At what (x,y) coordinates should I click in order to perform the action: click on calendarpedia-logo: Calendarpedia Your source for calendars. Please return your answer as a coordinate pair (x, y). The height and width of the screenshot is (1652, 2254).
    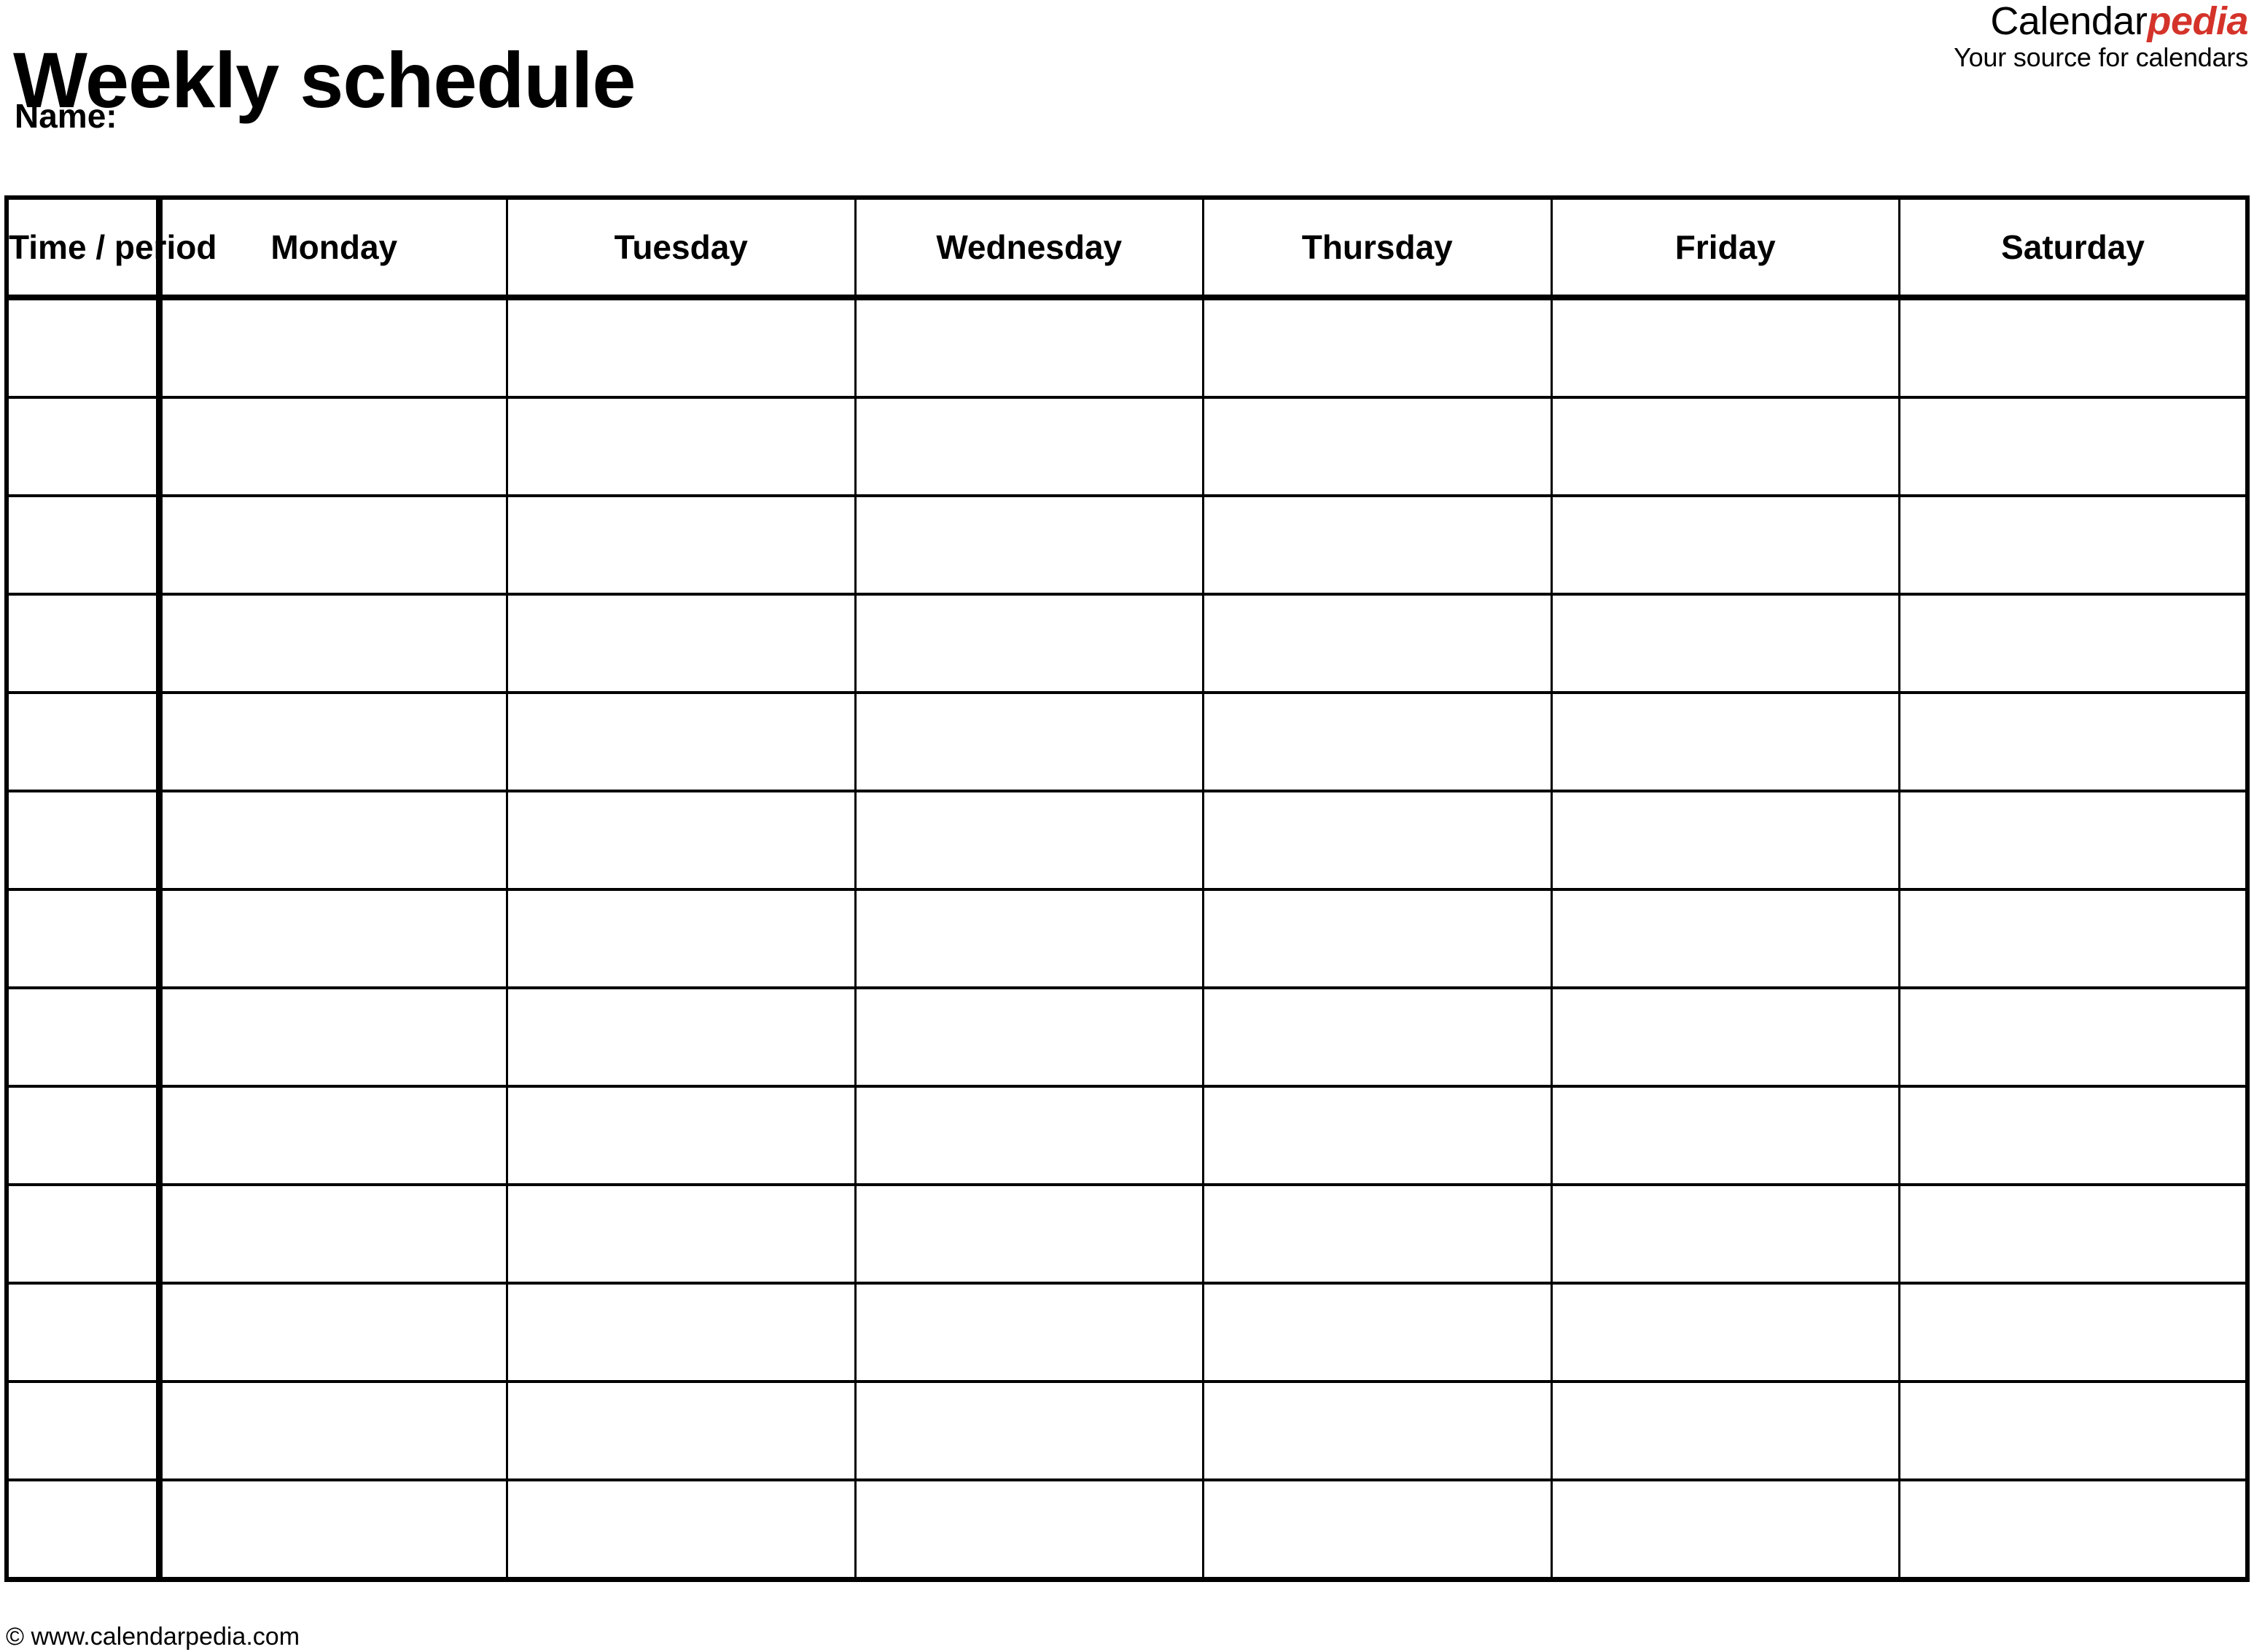
    Looking at the image, I should click on (2101, 36).